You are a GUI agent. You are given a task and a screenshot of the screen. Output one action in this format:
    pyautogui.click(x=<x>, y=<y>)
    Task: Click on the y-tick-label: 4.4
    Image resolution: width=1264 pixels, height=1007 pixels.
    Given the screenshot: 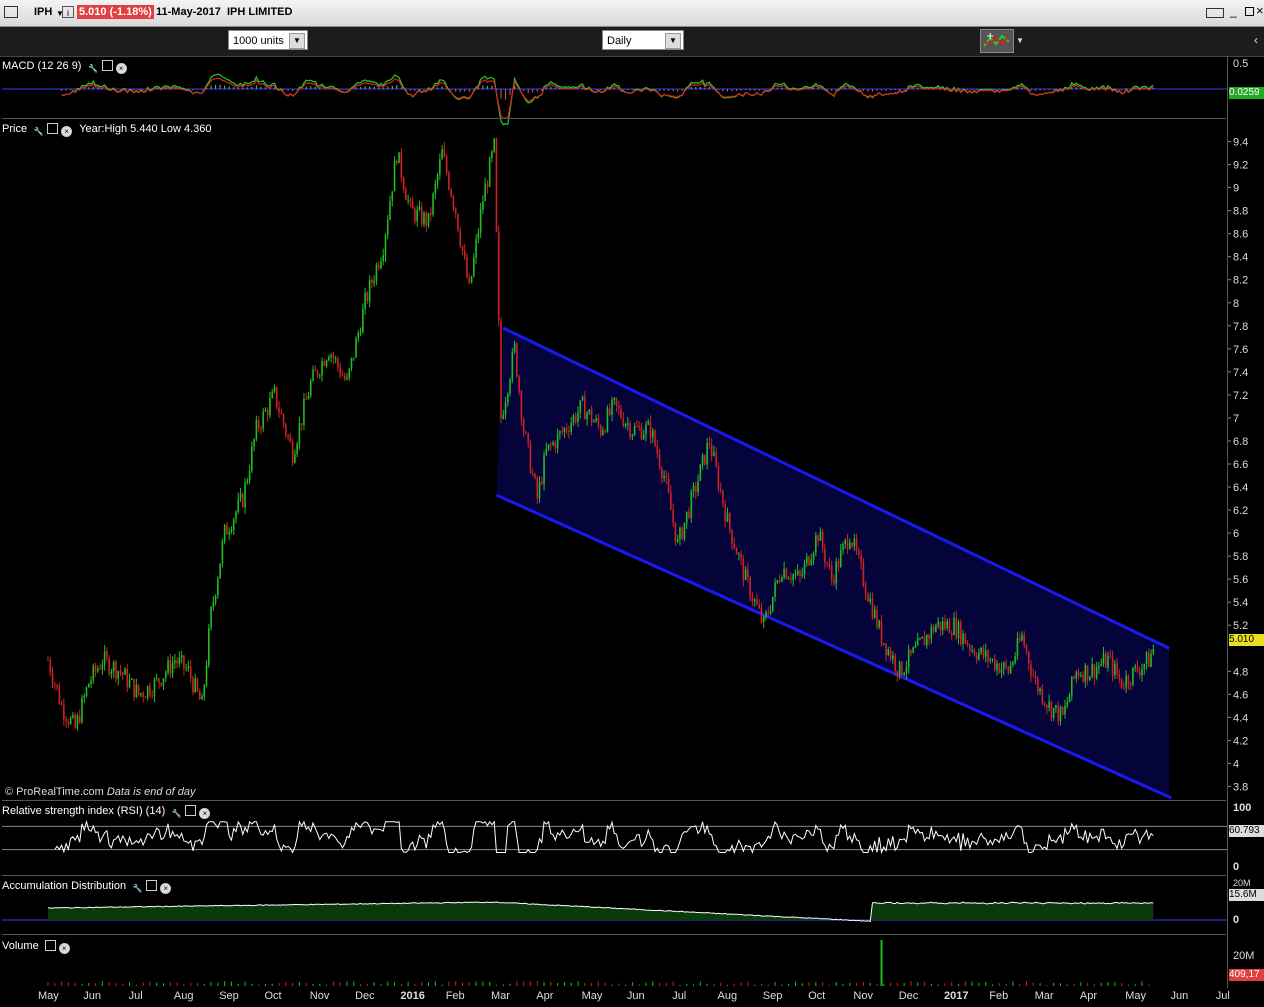 What is the action you would take?
    pyautogui.click(x=1240, y=718)
    